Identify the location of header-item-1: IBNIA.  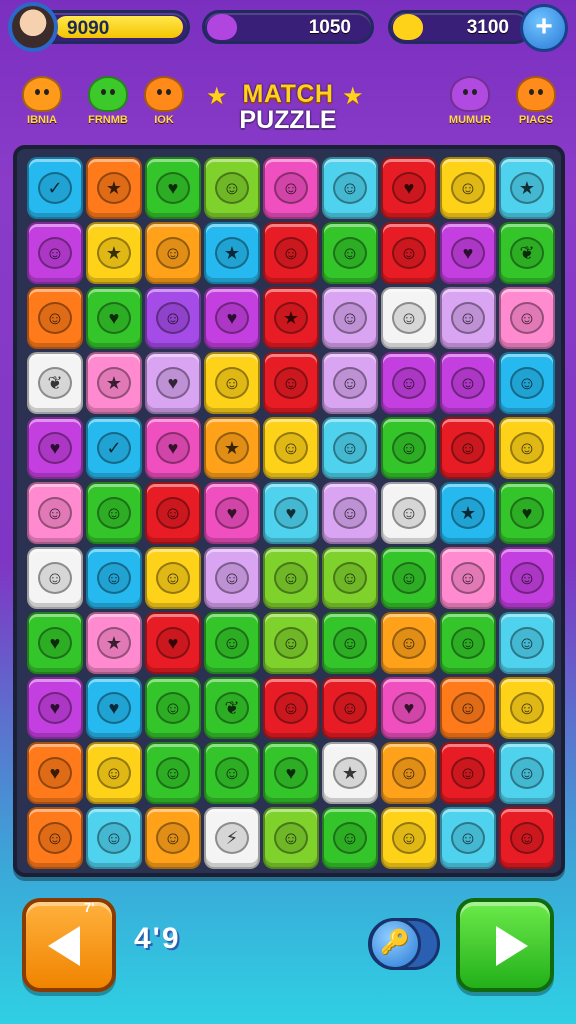
(42, 101).